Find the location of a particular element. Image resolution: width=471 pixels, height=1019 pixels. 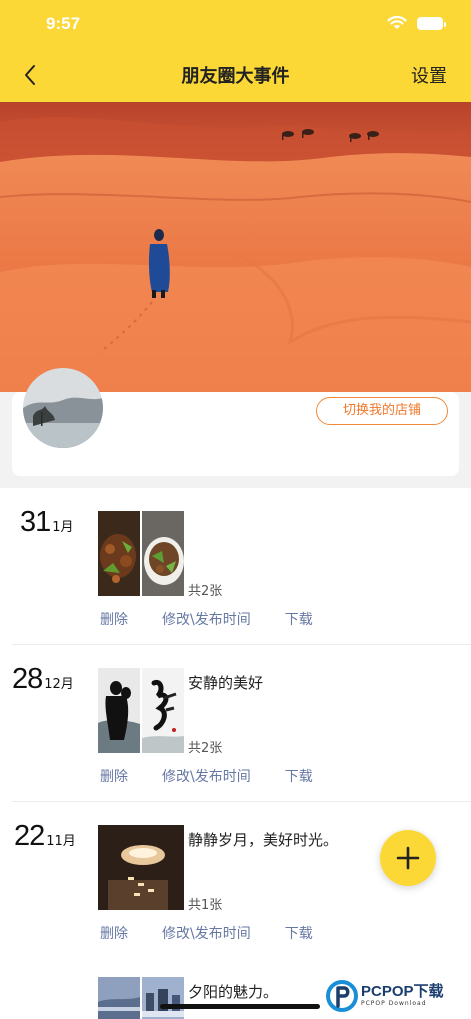

status-icons is located at coordinates (416, 23).